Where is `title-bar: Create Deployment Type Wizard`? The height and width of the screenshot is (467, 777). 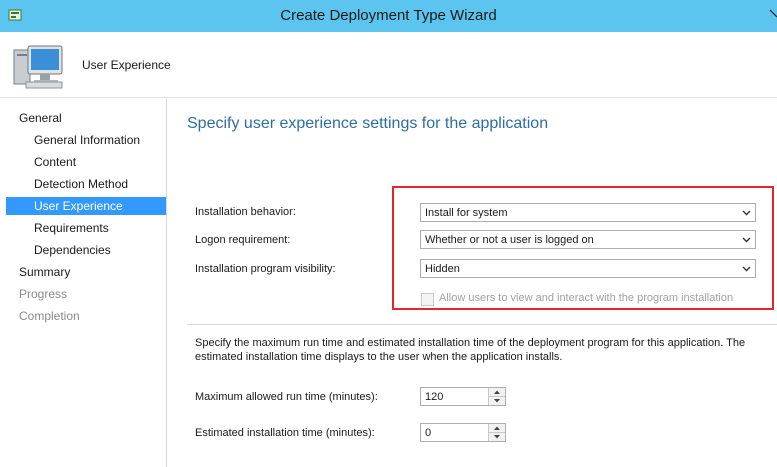
title-bar: Create Deployment Type Wizard is located at coordinates (388, 16).